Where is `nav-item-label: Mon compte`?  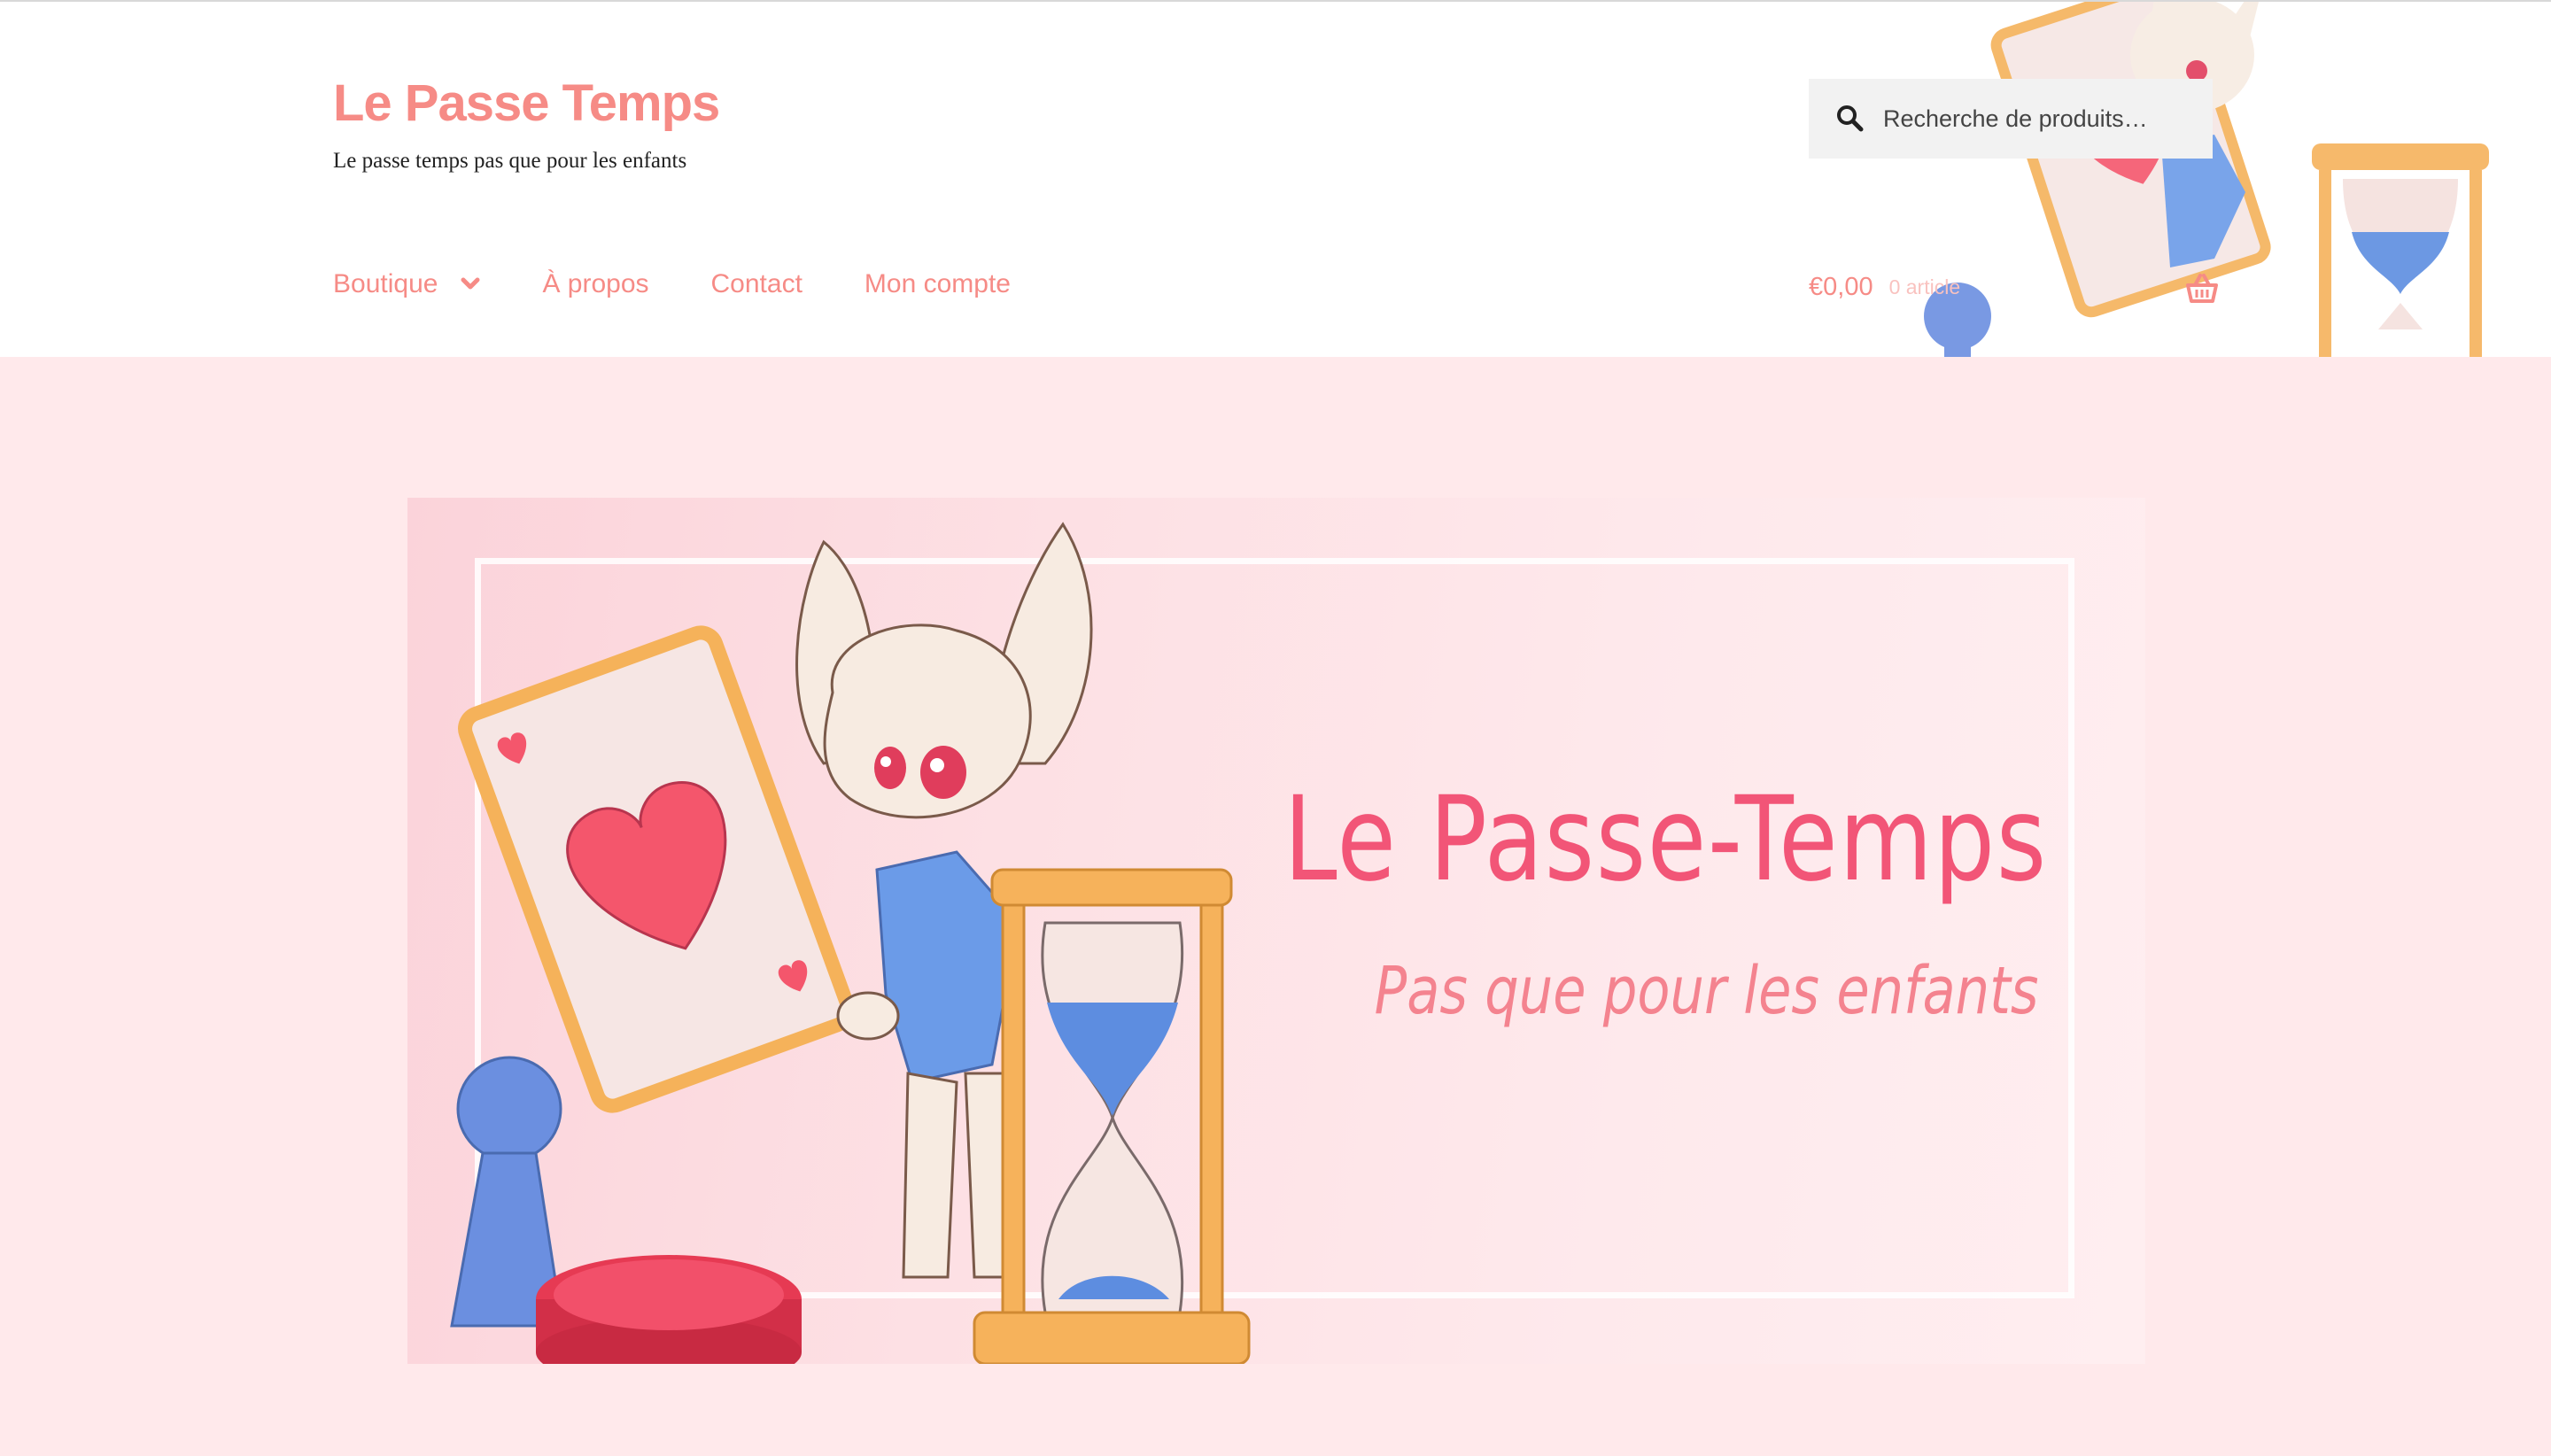 nav-item-label: Mon compte is located at coordinates (937, 283).